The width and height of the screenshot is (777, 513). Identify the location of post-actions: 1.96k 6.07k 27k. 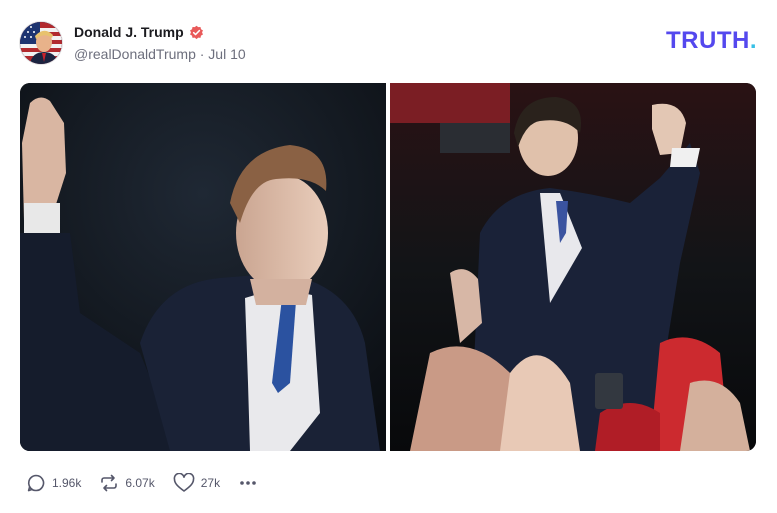
(142, 483).